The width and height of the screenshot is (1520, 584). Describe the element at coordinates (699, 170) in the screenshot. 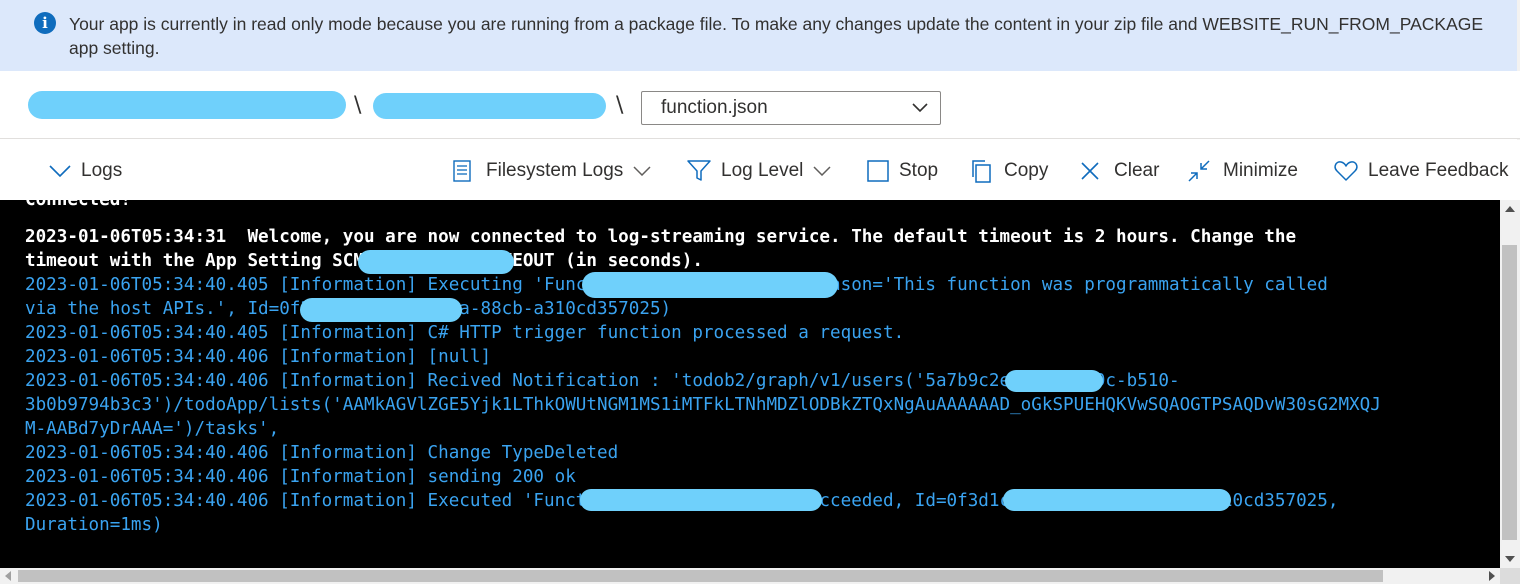

I see `filter-icon` at that location.